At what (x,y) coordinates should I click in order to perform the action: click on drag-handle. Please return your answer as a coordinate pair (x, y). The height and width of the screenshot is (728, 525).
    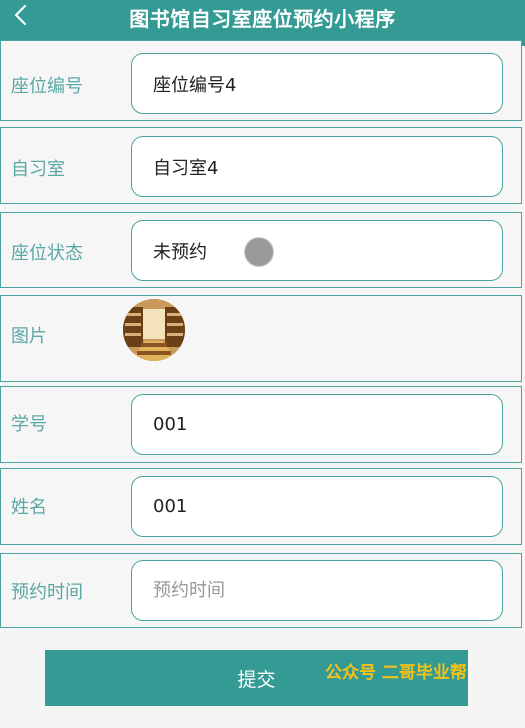
    Looking at the image, I should click on (259, 252).